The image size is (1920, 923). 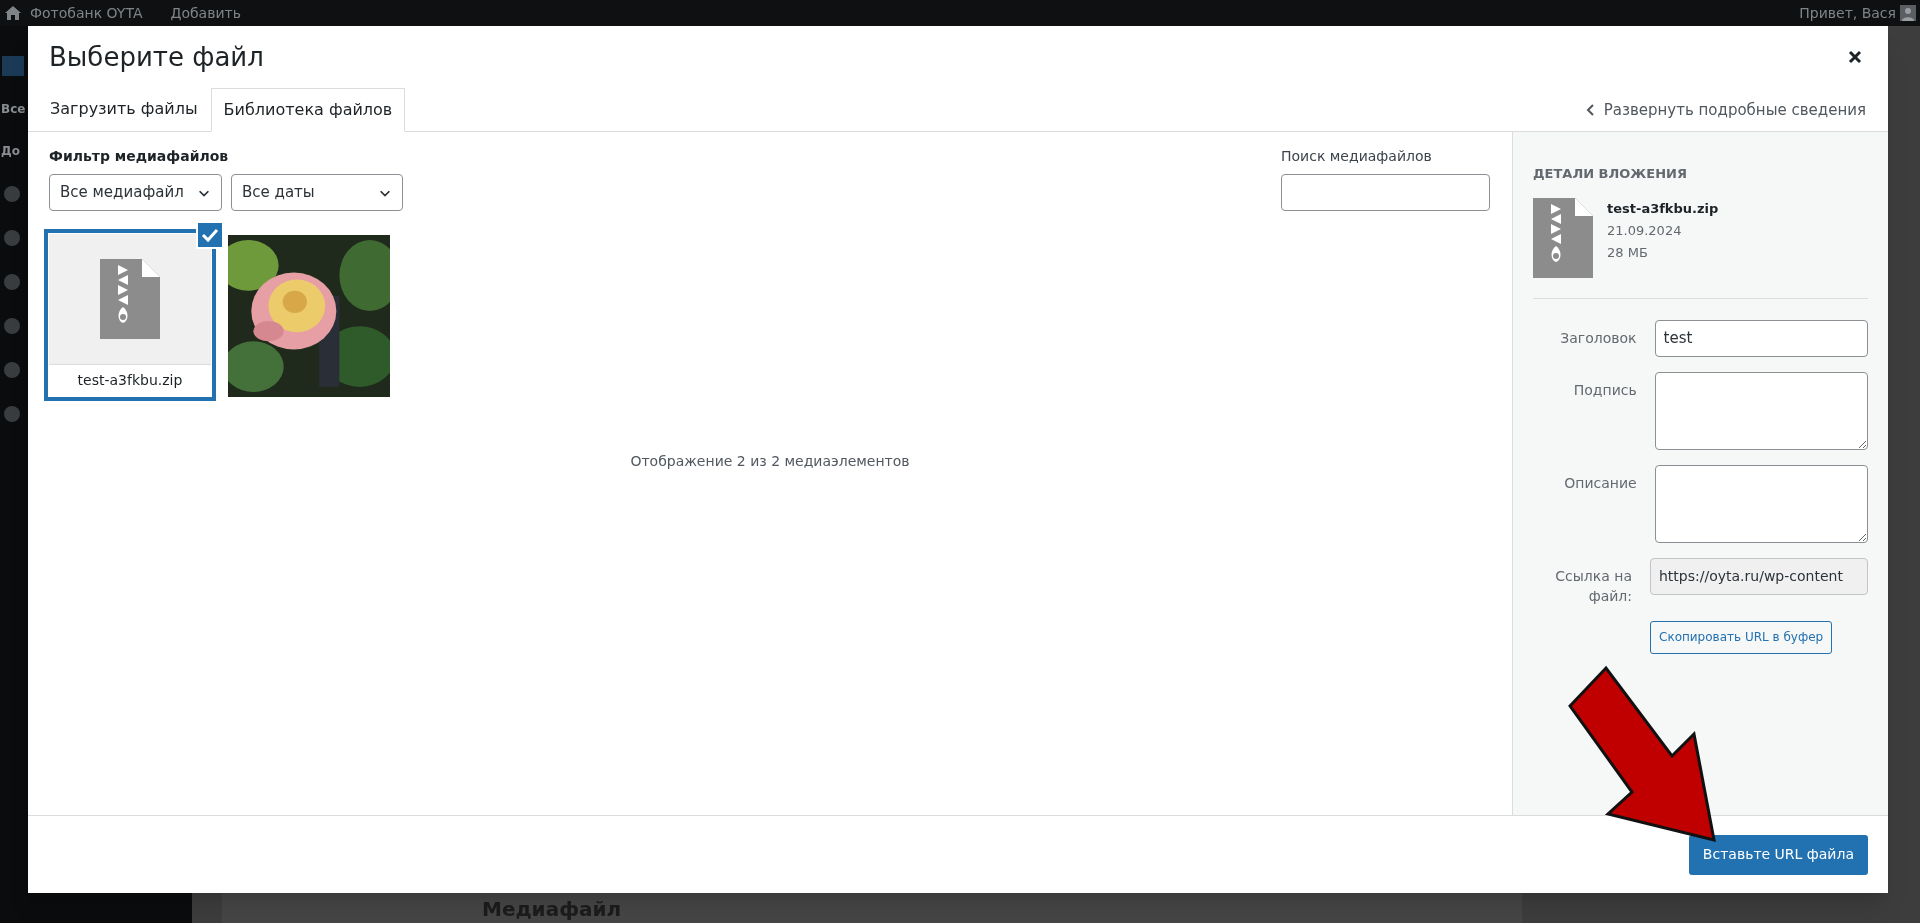 I want to click on tab: Загрузить файлы, so click(x=124, y=109).